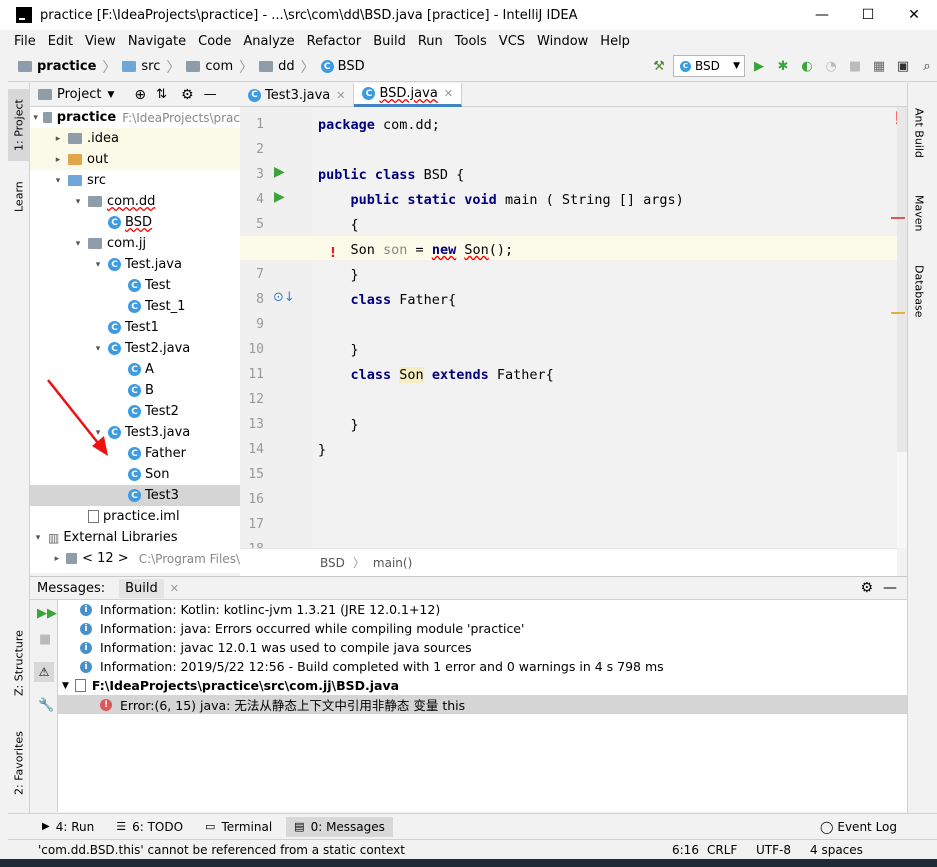 The width and height of the screenshot is (937, 867). Describe the element at coordinates (68, 827) in the screenshot. I see `tab-run: ▶ 4: Run` at that location.